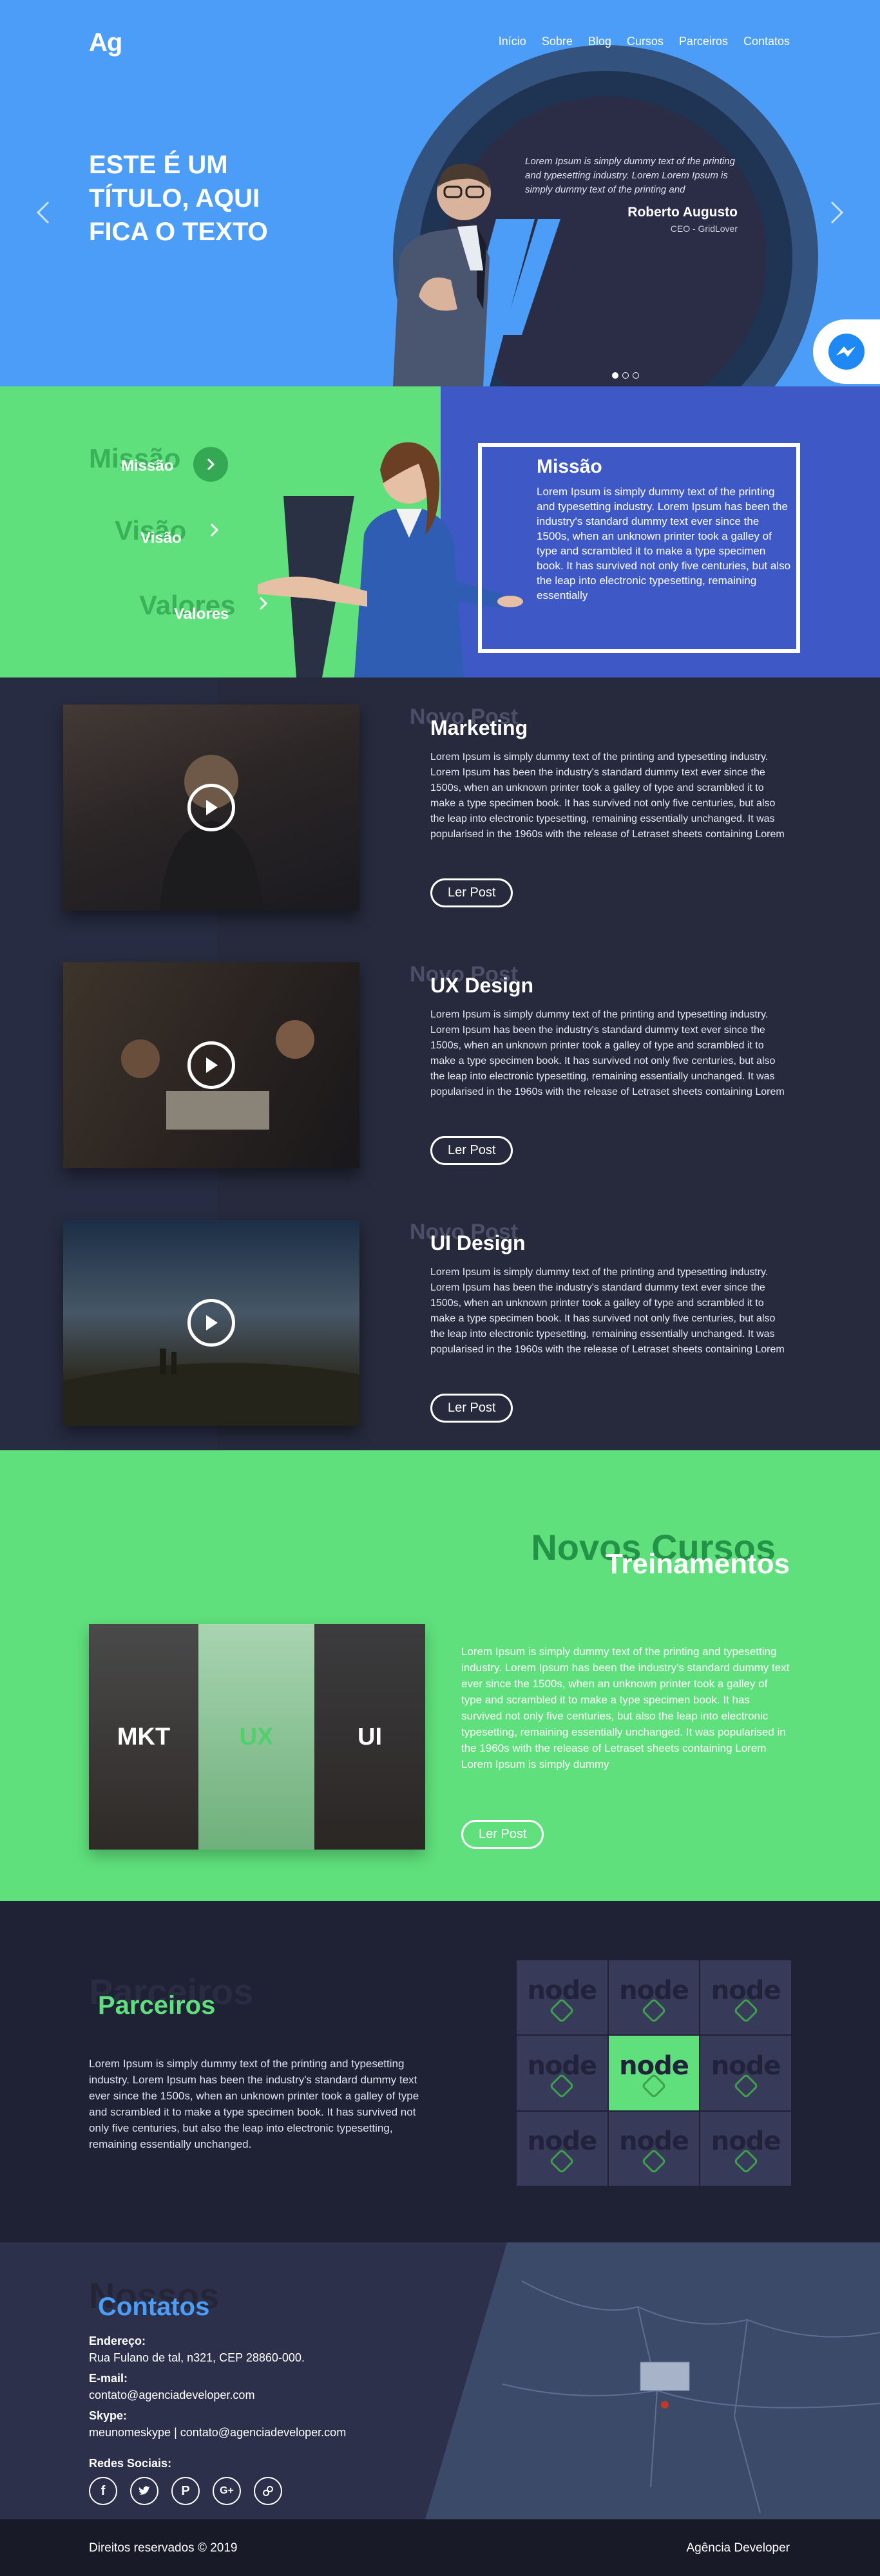 The width and height of the screenshot is (880, 2576). I want to click on messenger-button, so click(847, 351).